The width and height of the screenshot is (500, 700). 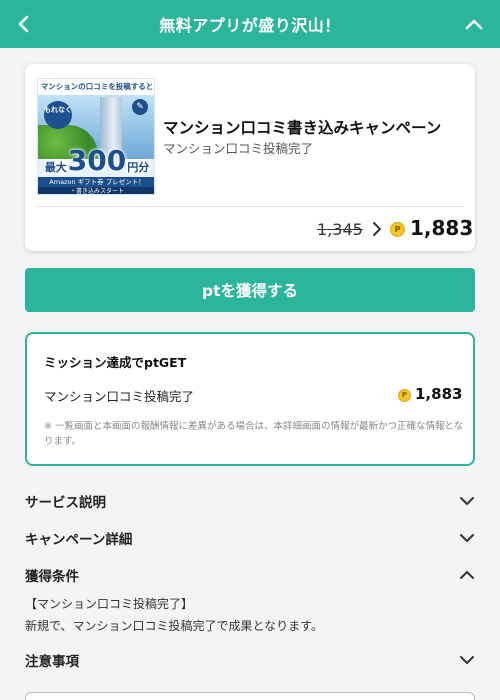 I want to click on section-conditions: 獲得条件, so click(x=250, y=575).